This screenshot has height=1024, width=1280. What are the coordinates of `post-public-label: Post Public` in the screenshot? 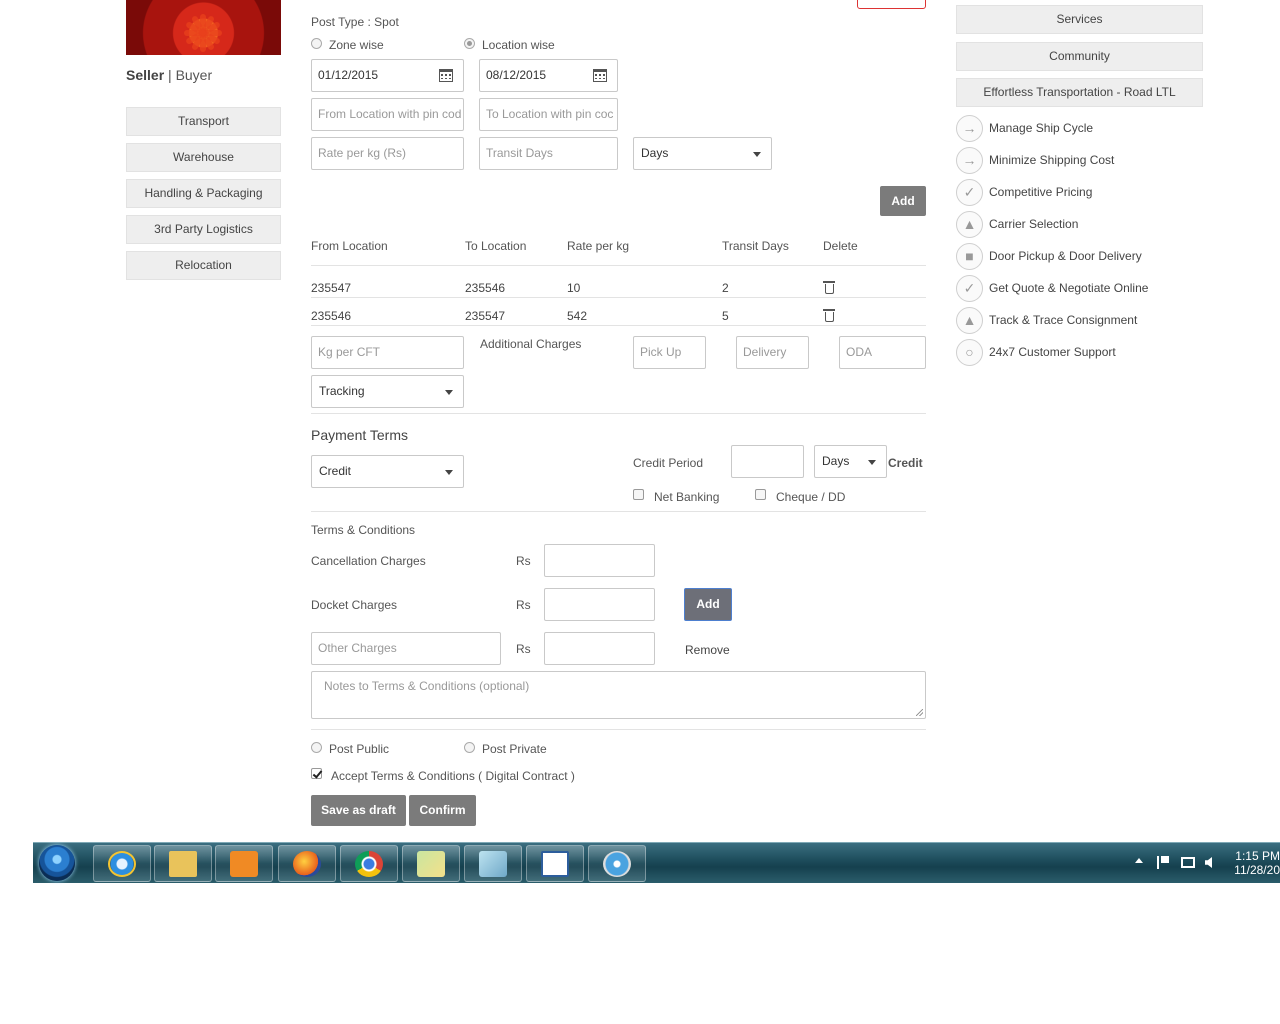 It's located at (359, 749).